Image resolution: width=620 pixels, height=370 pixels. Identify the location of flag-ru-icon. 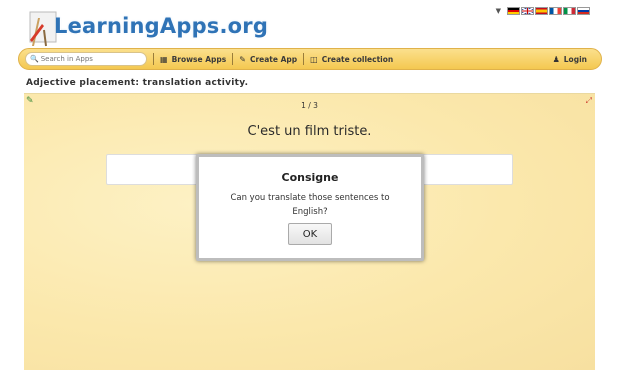
(583, 11).